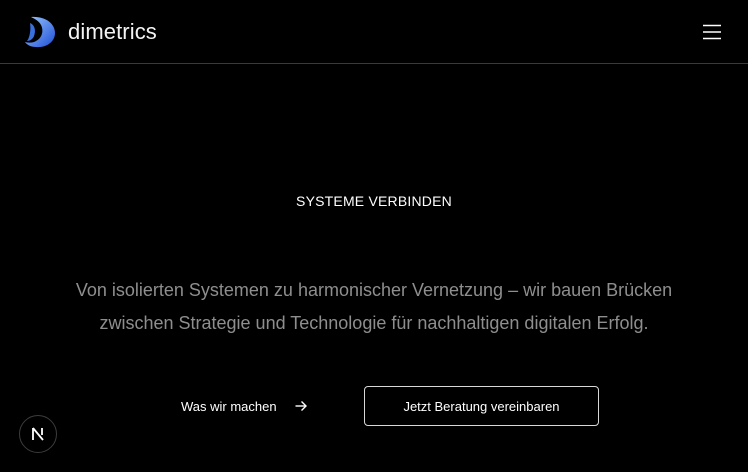 The width and height of the screenshot is (748, 472). I want to click on floating-n-badge, so click(38, 434).